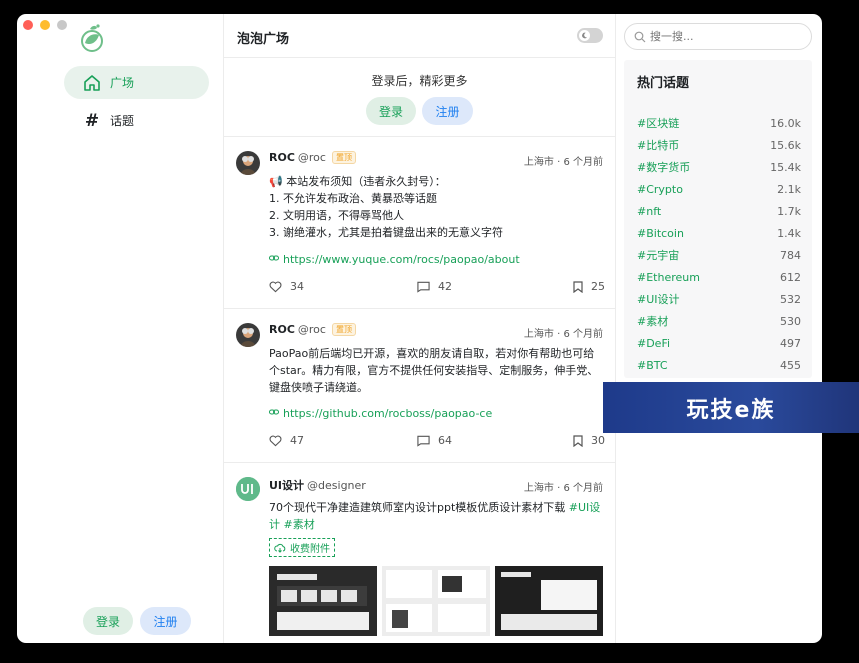 The width and height of the screenshot is (859, 663). I want to click on post-line: 3. 谢绝灌水，尤其是拍着键盘出来的无意义字符, so click(386, 232).